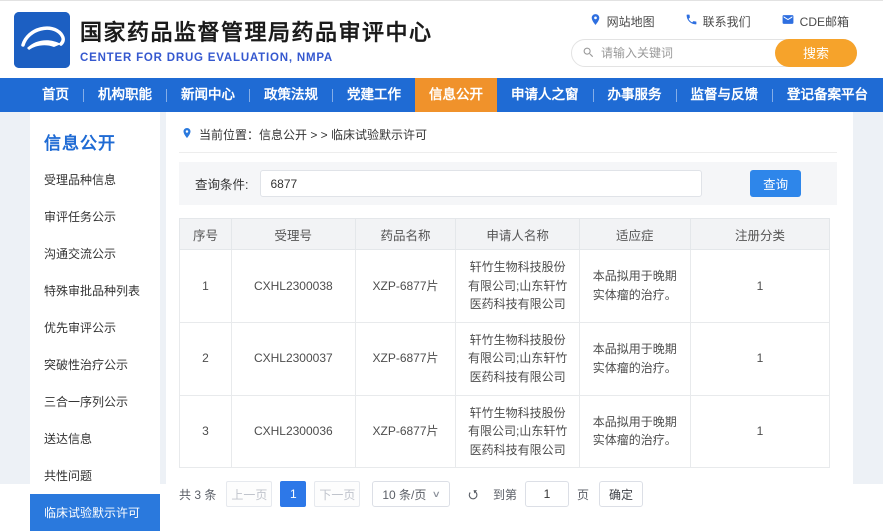 The height and width of the screenshot is (531, 883). Describe the element at coordinates (827, 95) in the screenshot. I see `nav-item-registration-platform: 登记备案平台` at that location.